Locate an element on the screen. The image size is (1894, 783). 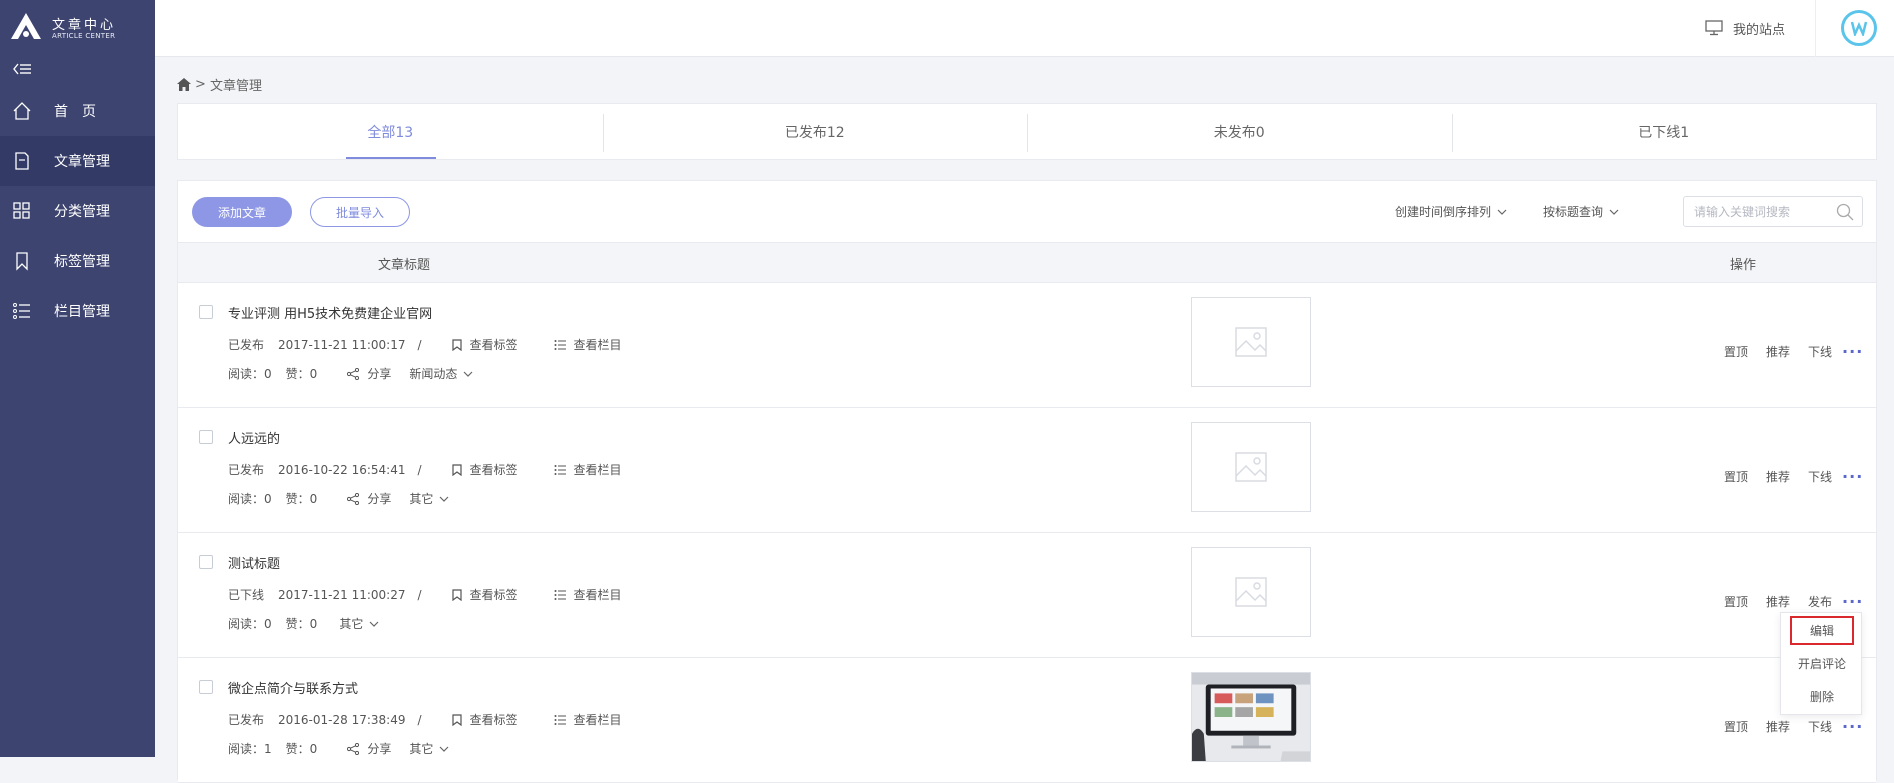
image-placeholder-icon is located at coordinates (1251, 592).